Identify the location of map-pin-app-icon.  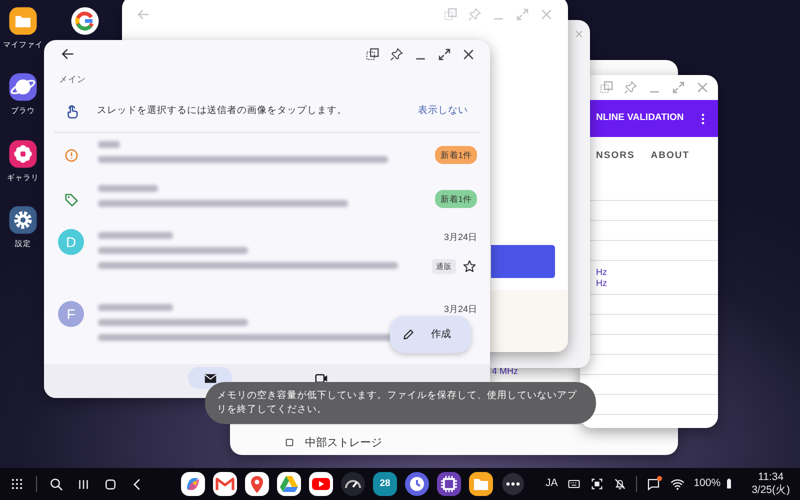
(257, 484).